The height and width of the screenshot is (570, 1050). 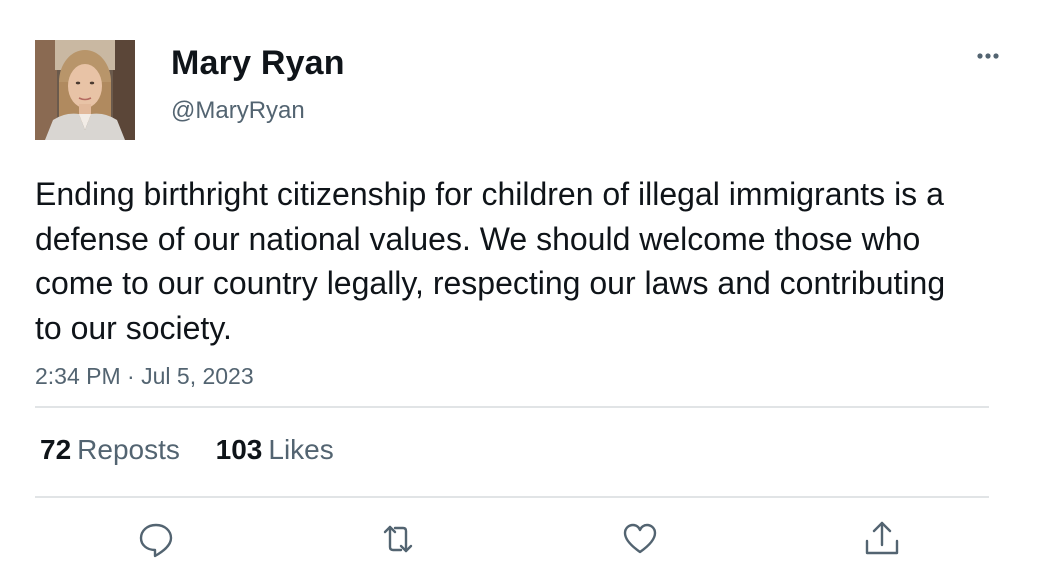 I want to click on engagement-stats: 72 Reposts 103 Likes, so click(x=187, y=450).